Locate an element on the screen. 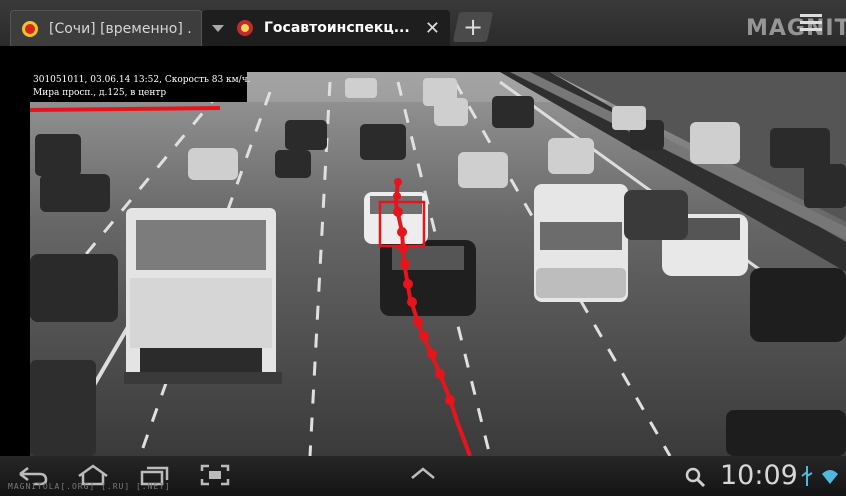  up-chevron-icon is located at coordinates (423, 473).